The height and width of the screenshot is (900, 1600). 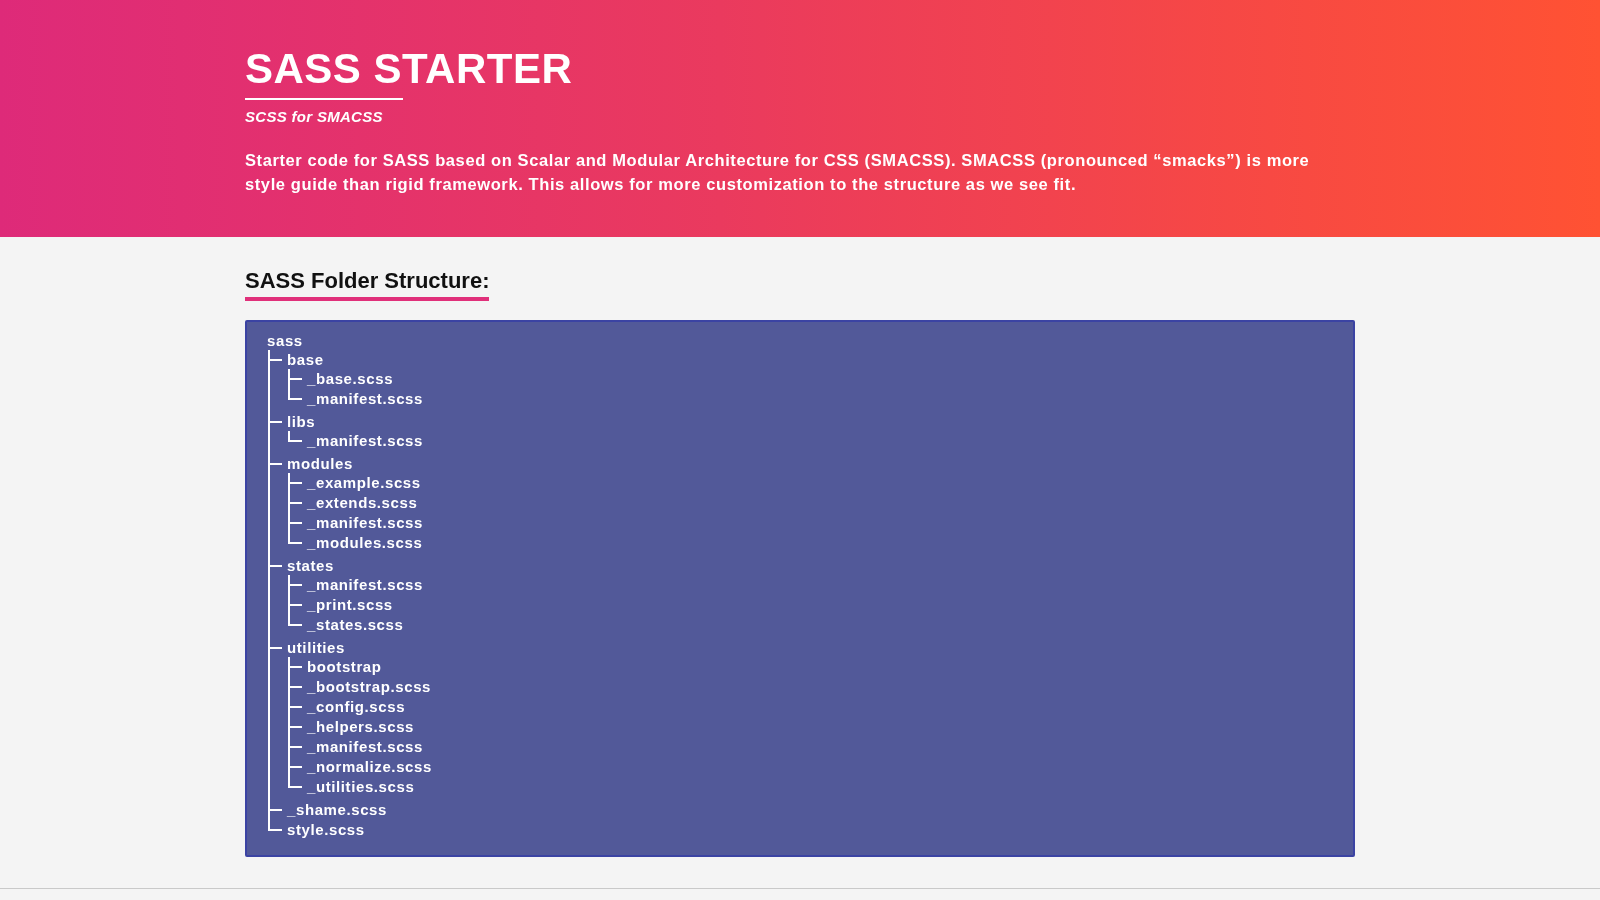 What do you see at coordinates (305, 360) in the screenshot?
I see `tree-entry: base` at bounding box center [305, 360].